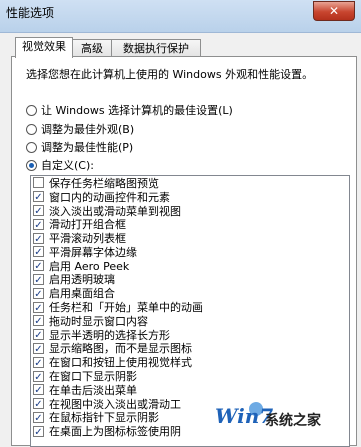 This screenshot has width=361, height=447. What do you see at coordinates (129, 110) in the screenshot?
I see `radio-let-windows-choose: 让 Windows 选择计算机的最佳设置(L)` at bounding box center [129, 110].